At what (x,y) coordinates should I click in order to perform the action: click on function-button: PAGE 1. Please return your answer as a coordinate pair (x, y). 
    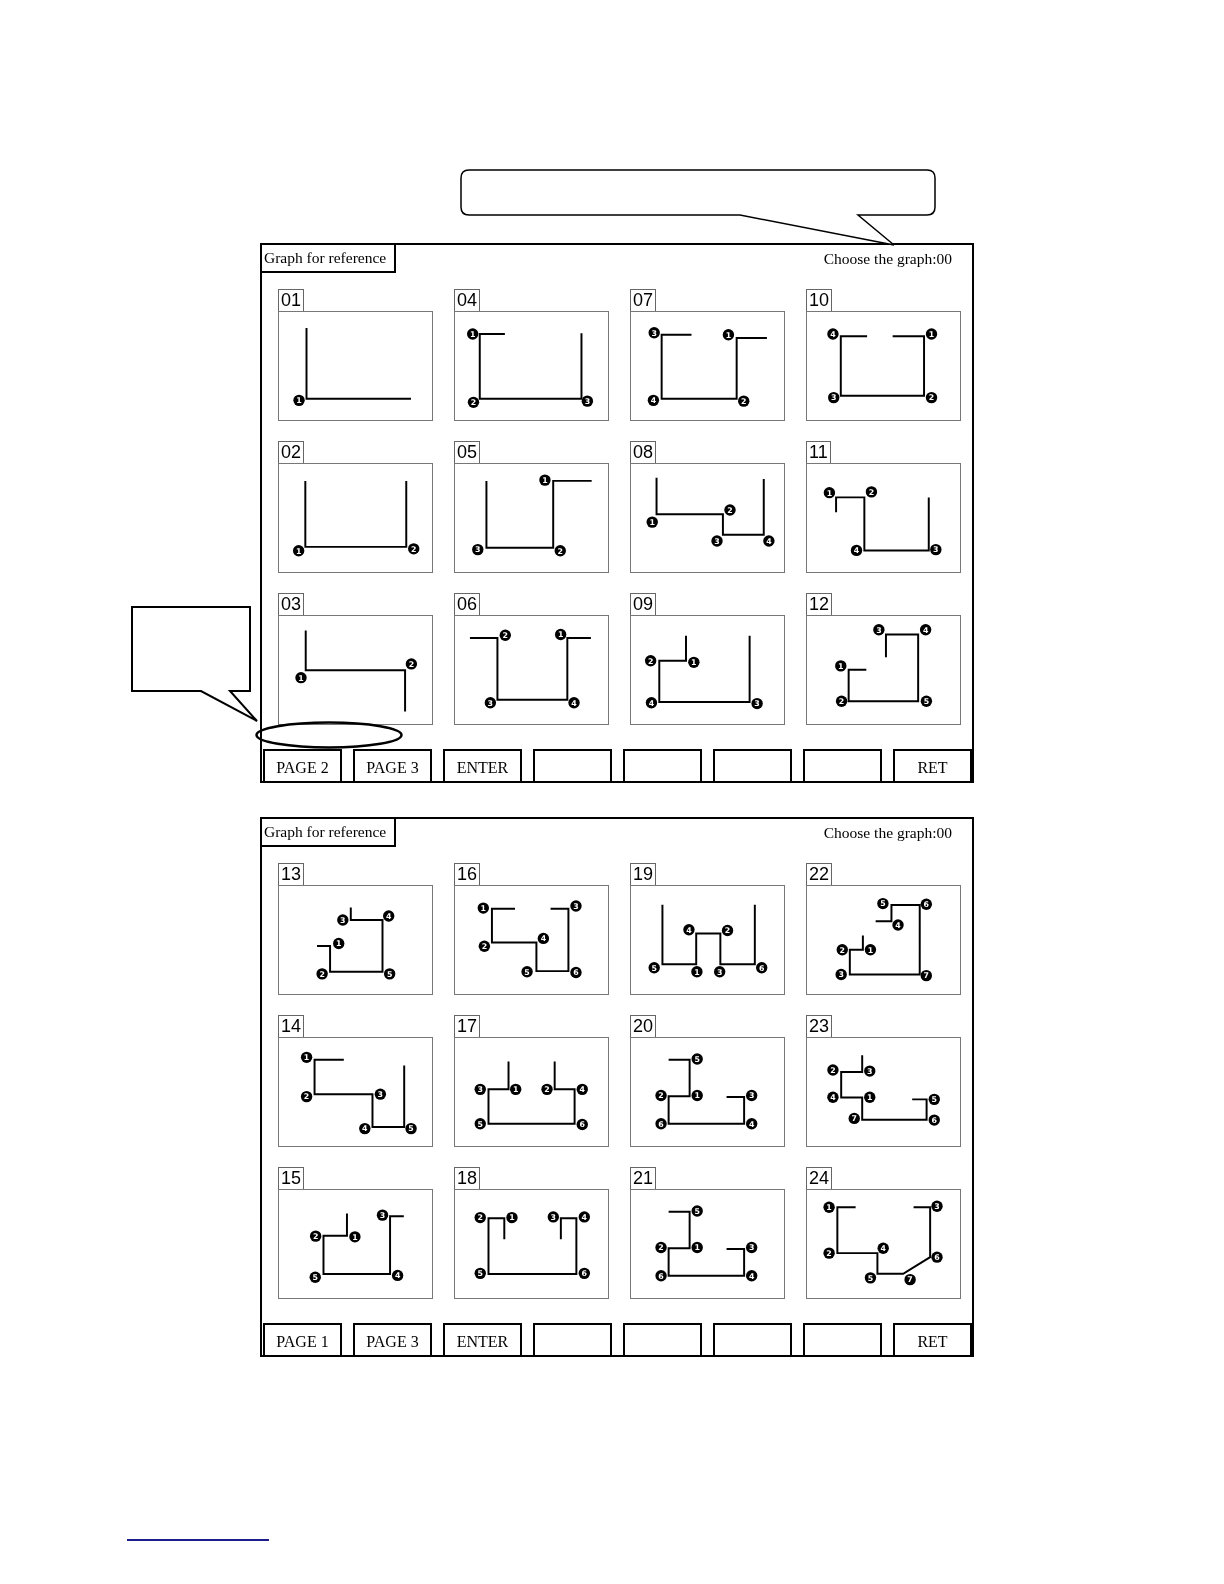
    Looking at the image, I should click on (302, 1339).